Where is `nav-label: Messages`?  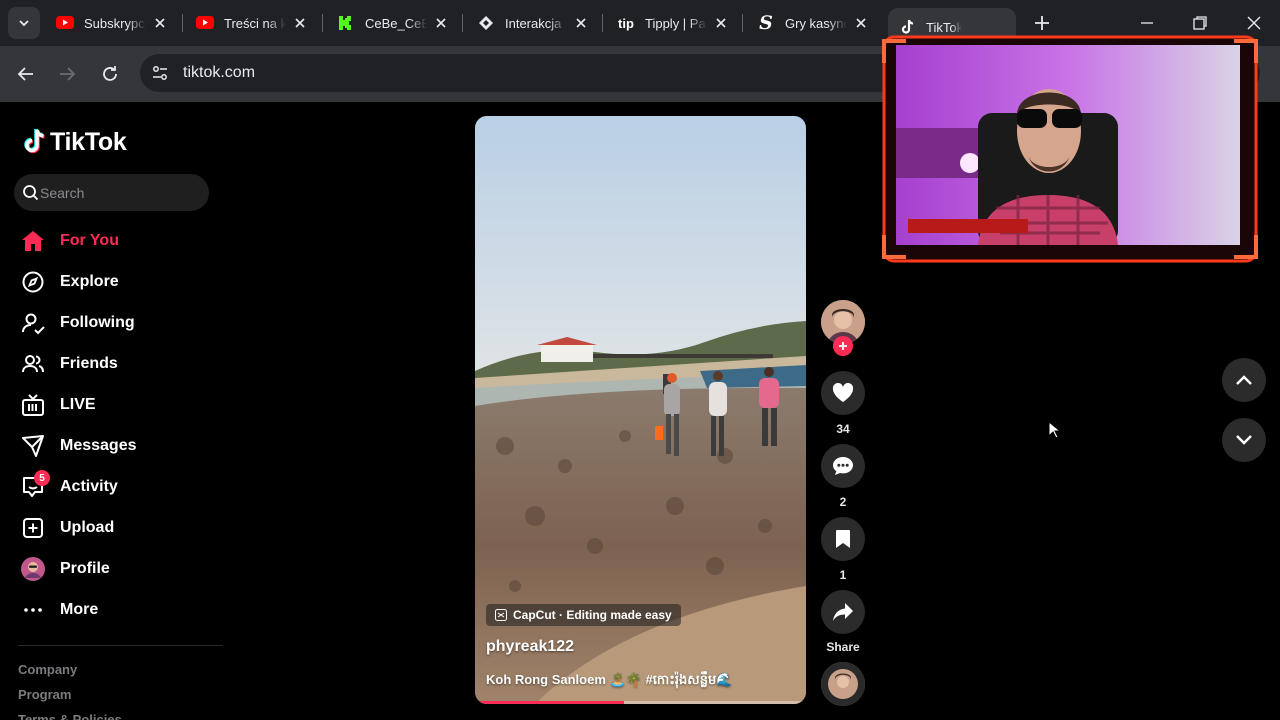
nav-label: Messages is located at coordinates (98, 445).